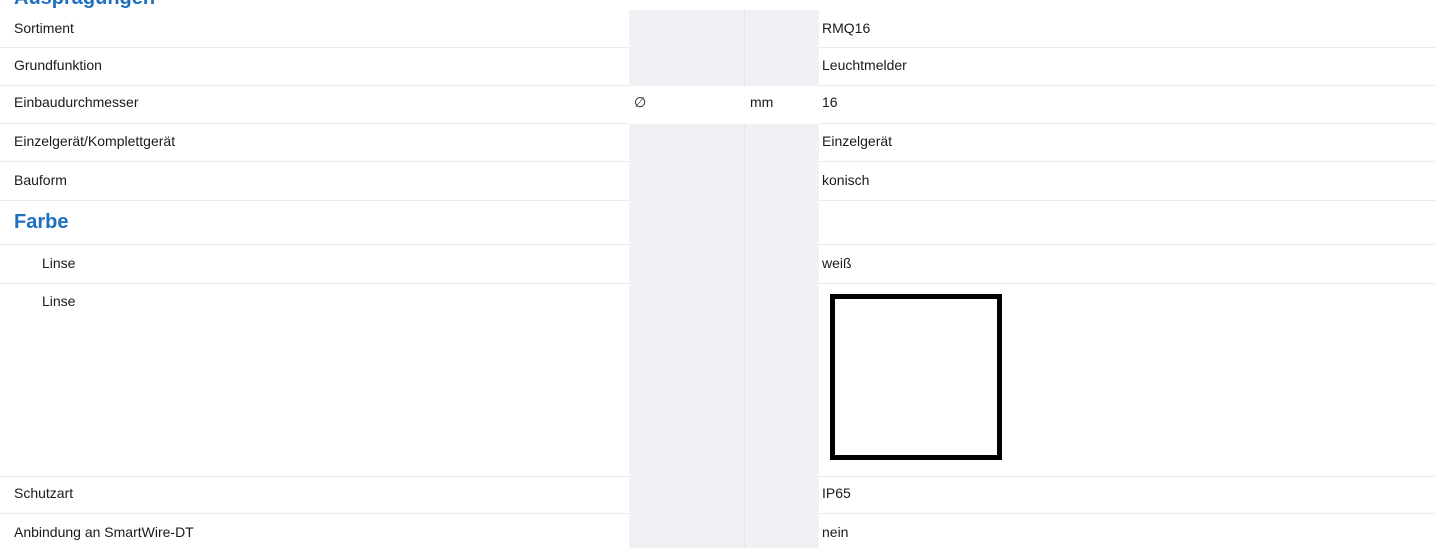 Image resolution: width=1436 pixels, height=548 pixels. What do you see at coordinates (95, 141) in the screenshot?
I see `spec-label: Einzelgerät/Komplettgerät` at bounding box center [95, 141].